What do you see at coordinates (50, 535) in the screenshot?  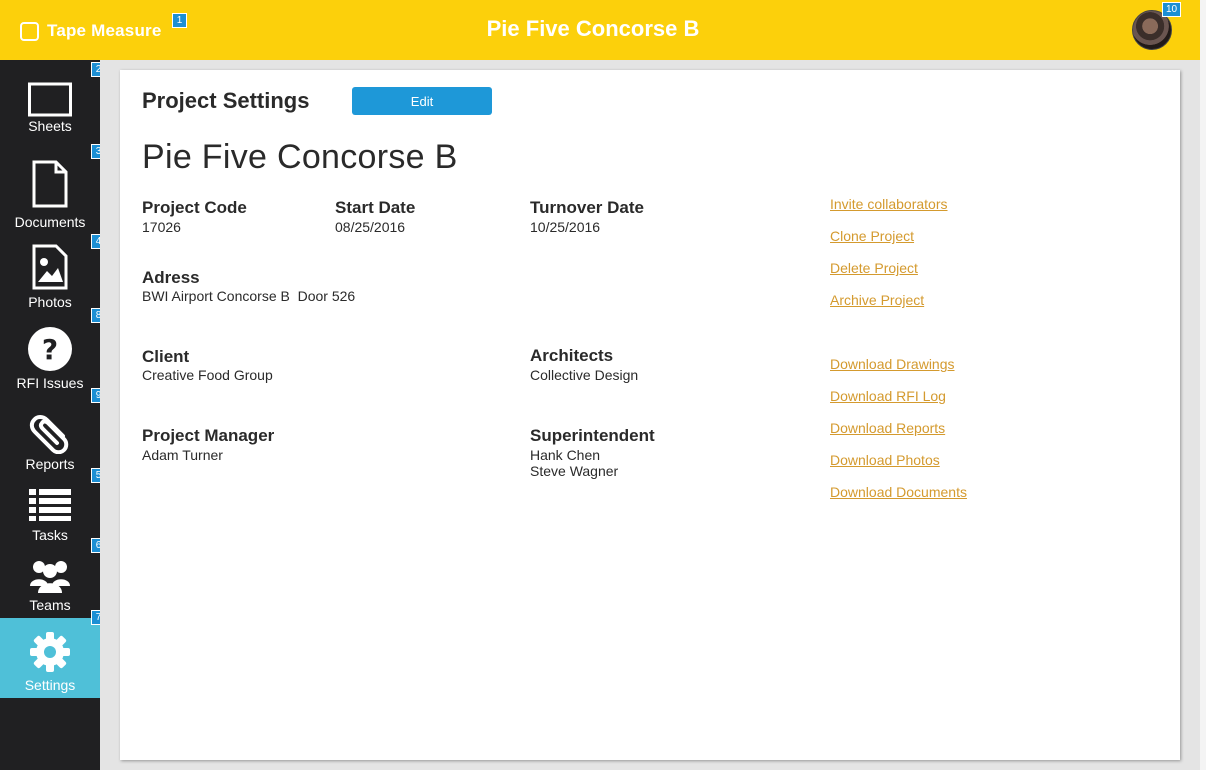 I see `sidebar-item-label: Tasks` at bounding box center [50, 535].